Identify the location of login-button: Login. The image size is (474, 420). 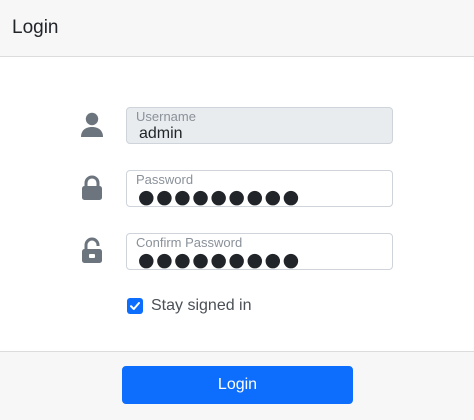
(237, 385).